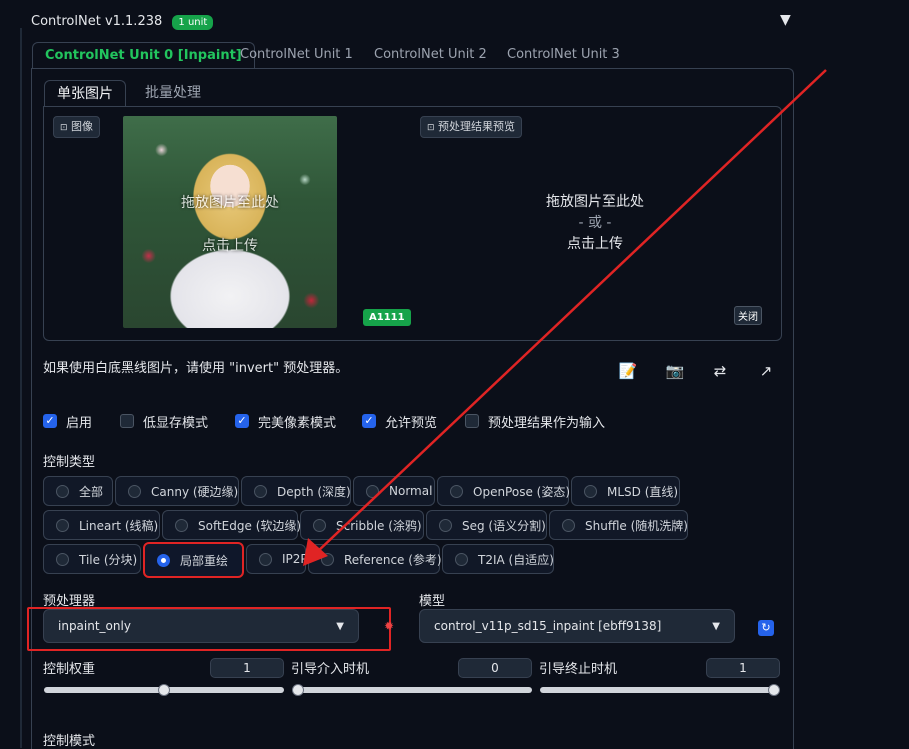 The width and height of the screenshot is (909, 749). What do you see at coordinates (315, 552) in the screenshot?
I see `annotation-arrow-head` at bounding box center [315, 552].